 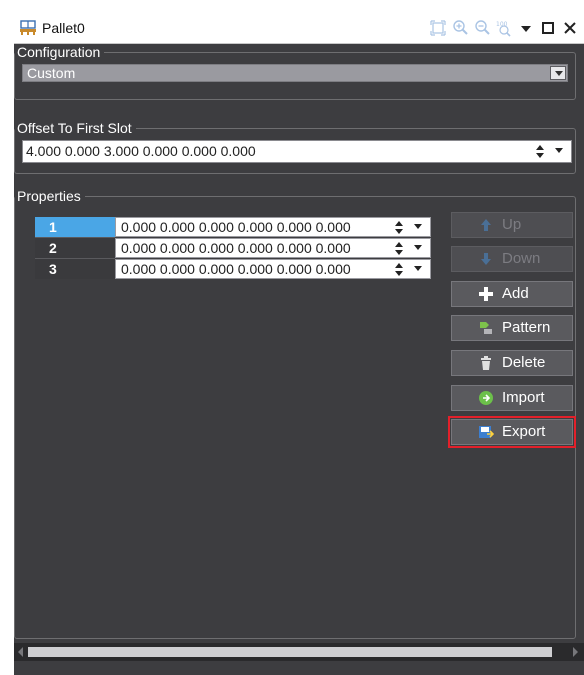 I want to click on window-title: Pallet0, so click(x=63, y=28).